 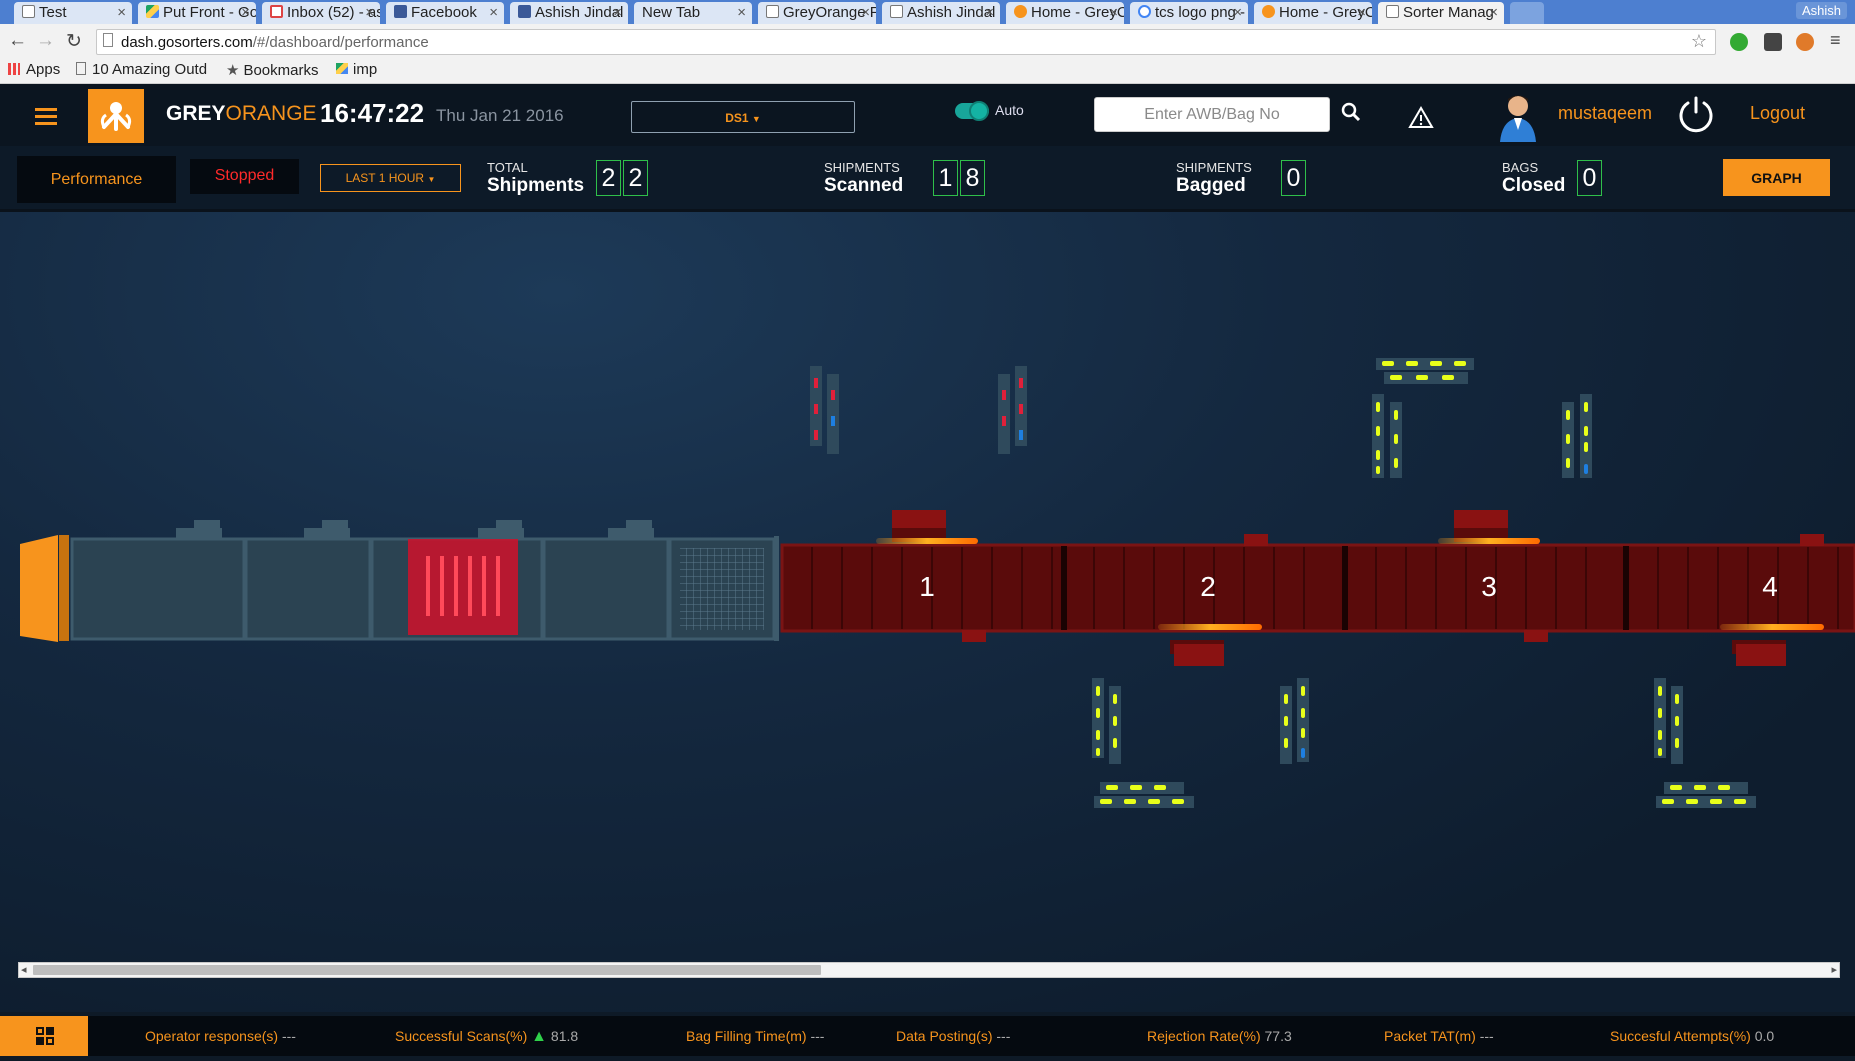 I want to click on facebook-icon, so click(x=400, y=11).